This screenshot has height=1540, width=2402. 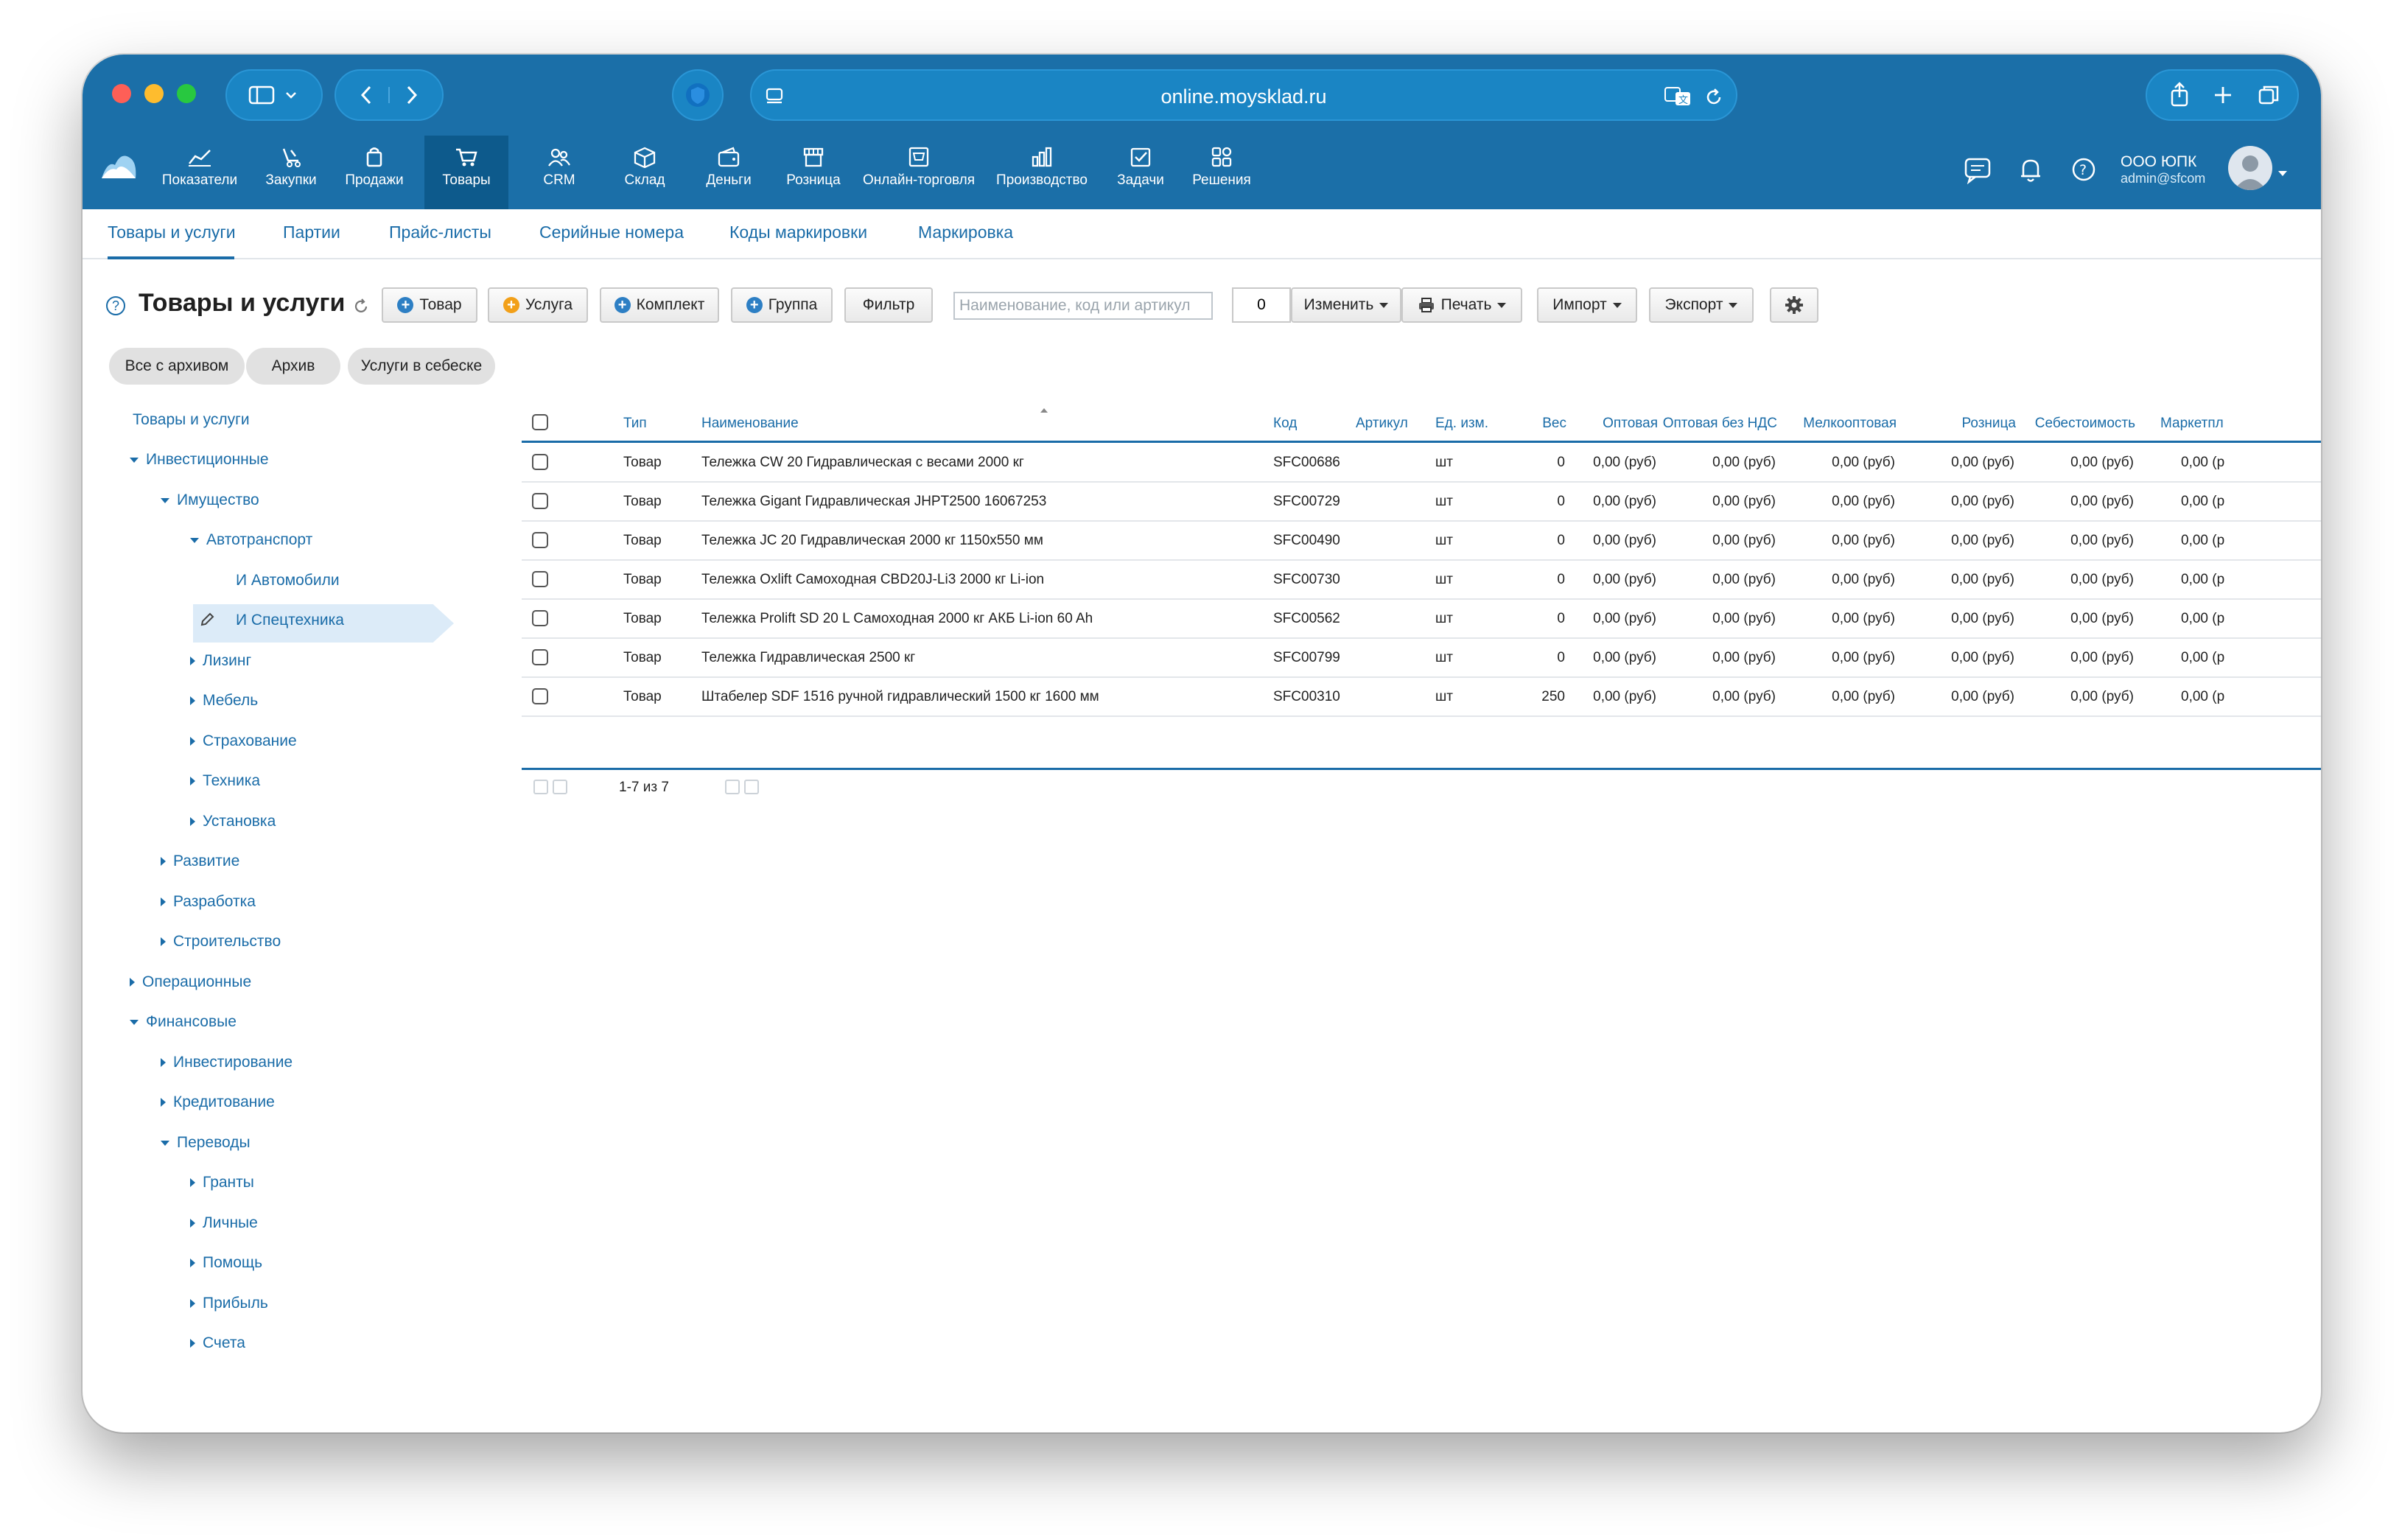 I want to click on nav-item-products: Товары, so click(x=466, y=172).